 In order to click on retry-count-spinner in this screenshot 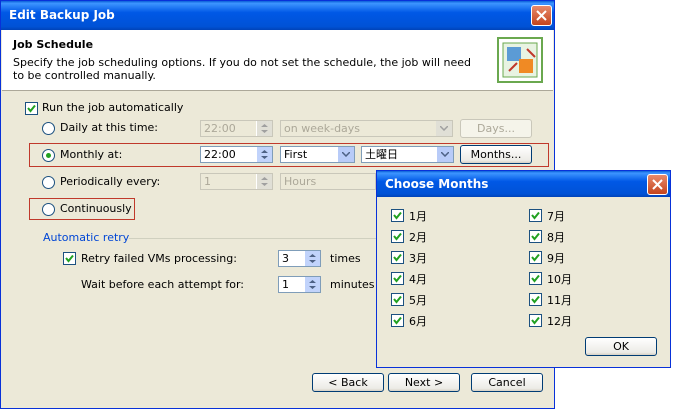, I will do `click(312, 258)`.